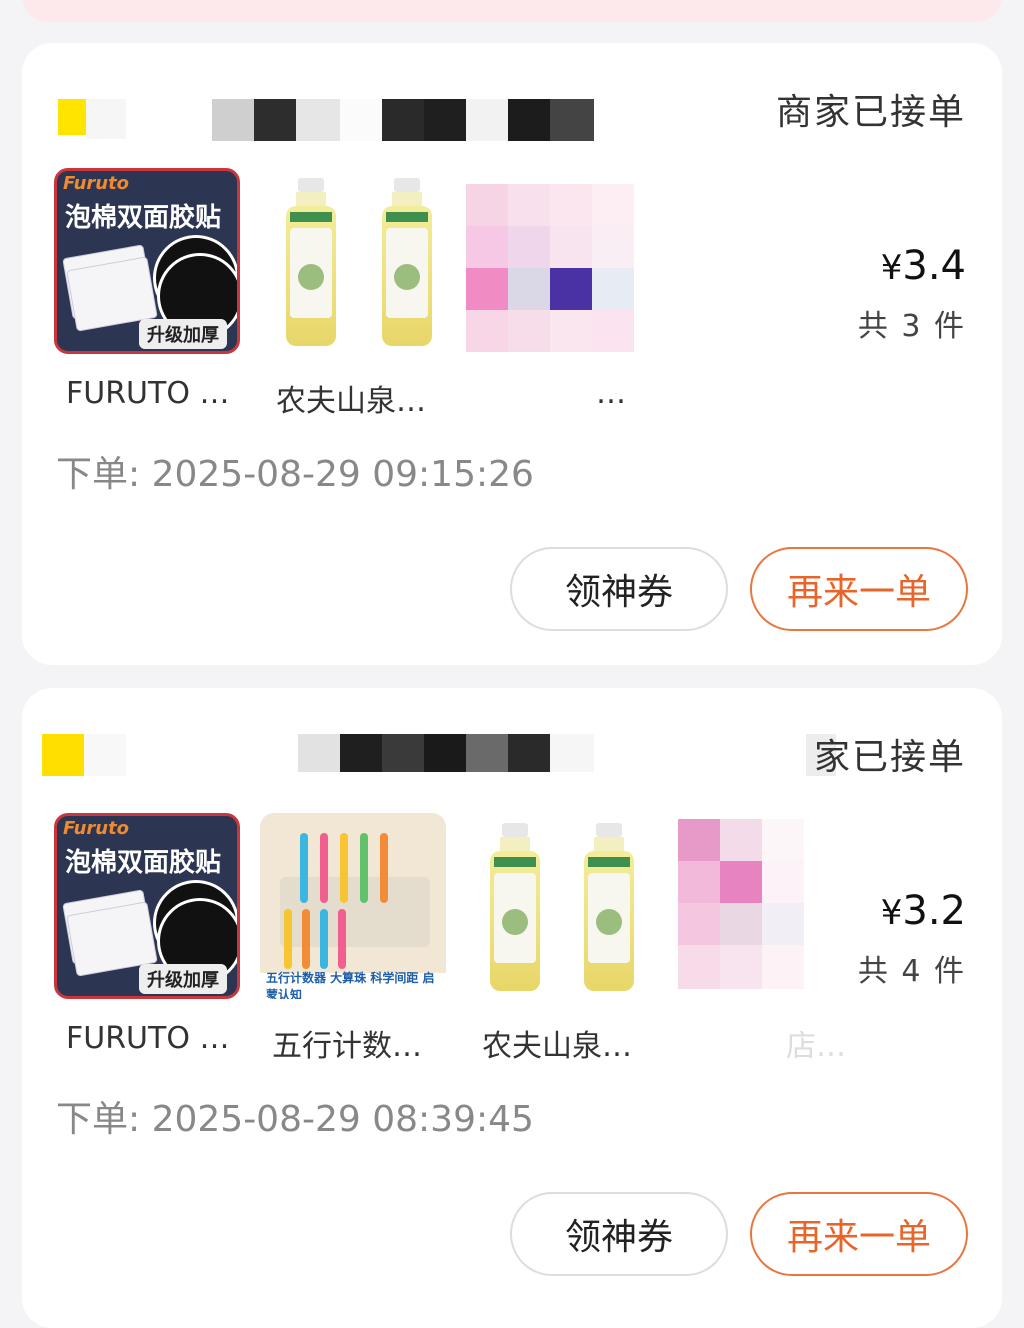  I want to click on previous-card-edge, so click(512, 11).